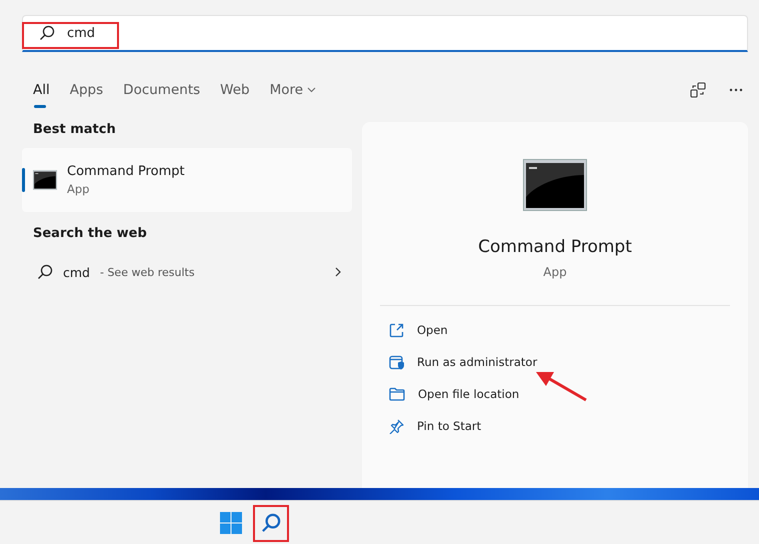 Image resolution: width=759 pixels, height=544 pixels. I want to click on app-type: App, so click(555, 272).